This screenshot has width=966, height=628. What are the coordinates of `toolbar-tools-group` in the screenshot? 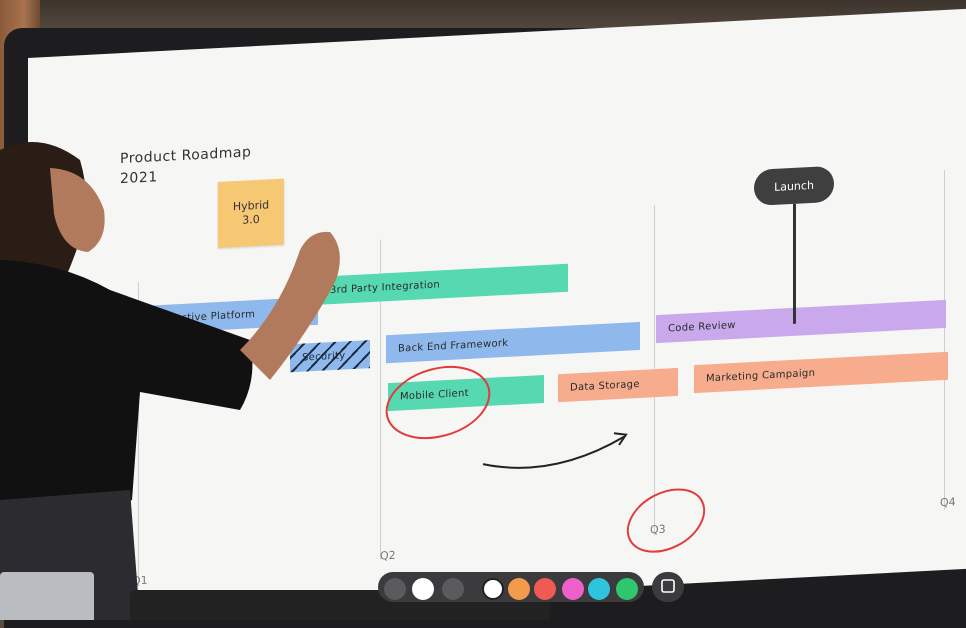 It's located at (511, 587).